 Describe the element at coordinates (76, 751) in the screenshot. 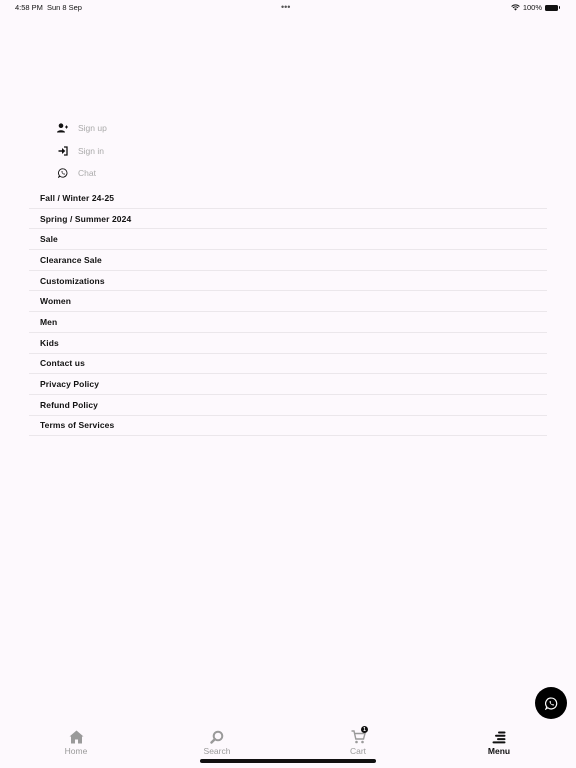

I see `tab-home-label: Home` at that location.